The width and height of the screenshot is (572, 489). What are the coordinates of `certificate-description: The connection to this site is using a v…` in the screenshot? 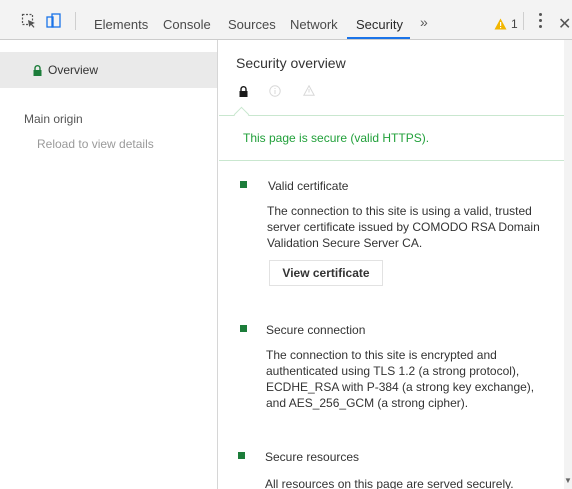 It's located at (417, 227).